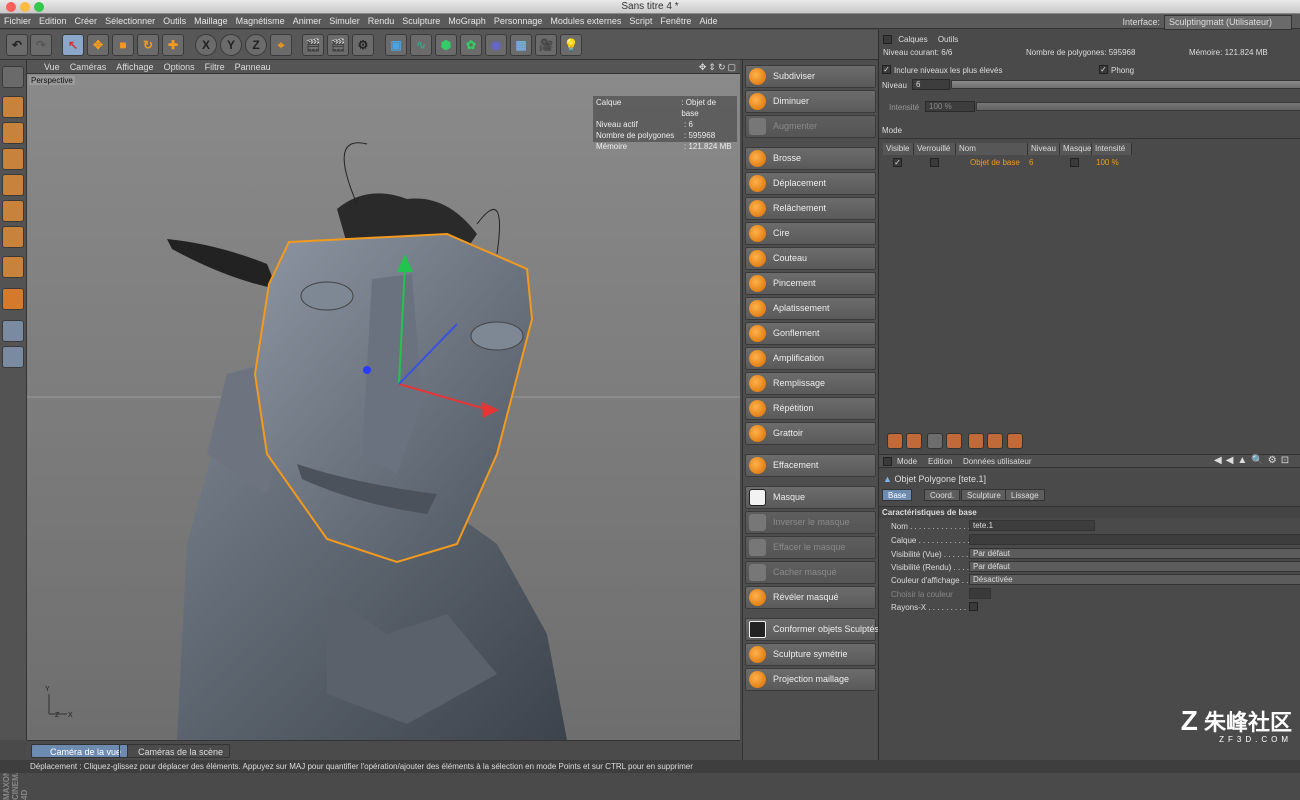 The width and height of the screenshot is (1300, 800). Describe the element at coordinates (810, 76) in the screenshot. I see `sculpt-tool-subdiviser: Subdiviser` at that location.